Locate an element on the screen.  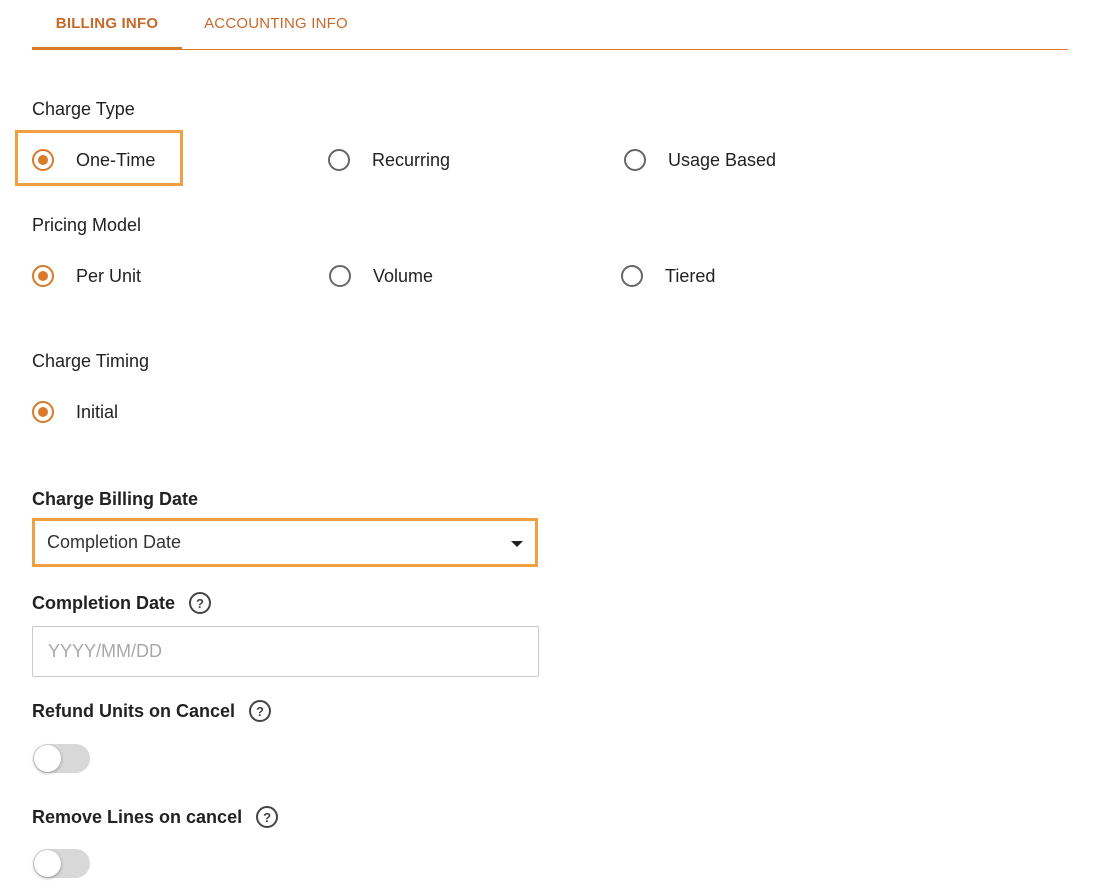
tab-accounting-info: ACCOUNTING INFO is located at coordinates (276, 24).